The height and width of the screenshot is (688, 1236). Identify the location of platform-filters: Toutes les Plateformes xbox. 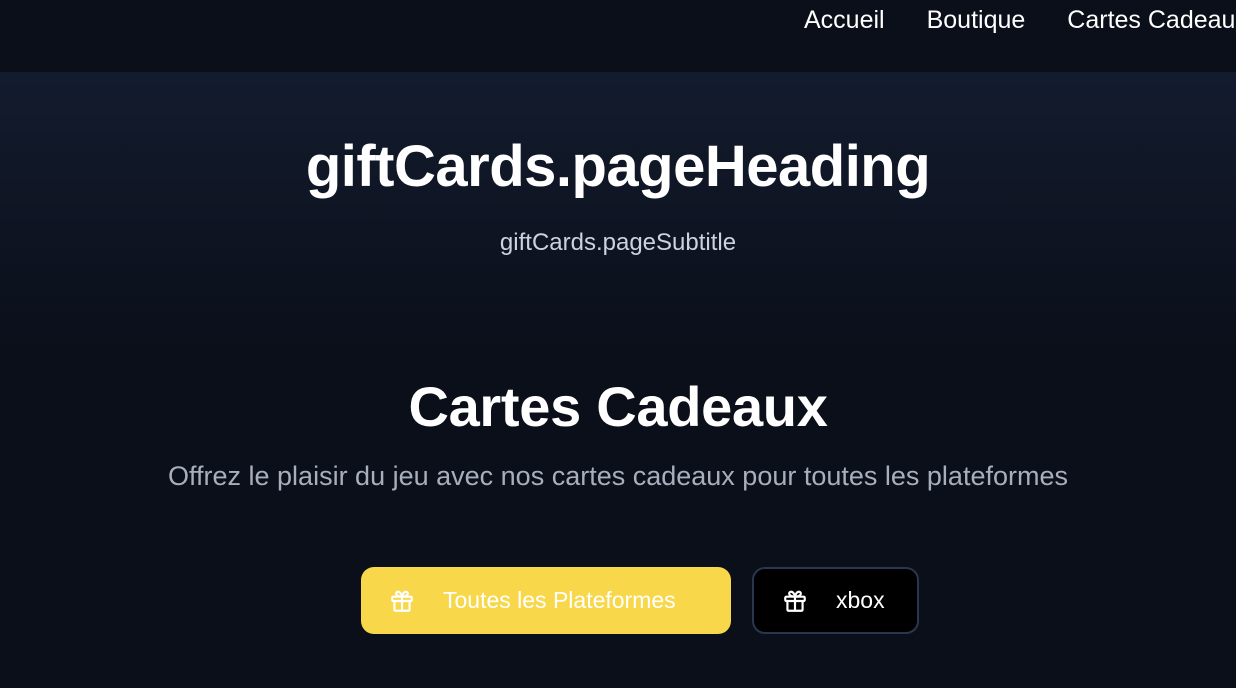
(640, 600).